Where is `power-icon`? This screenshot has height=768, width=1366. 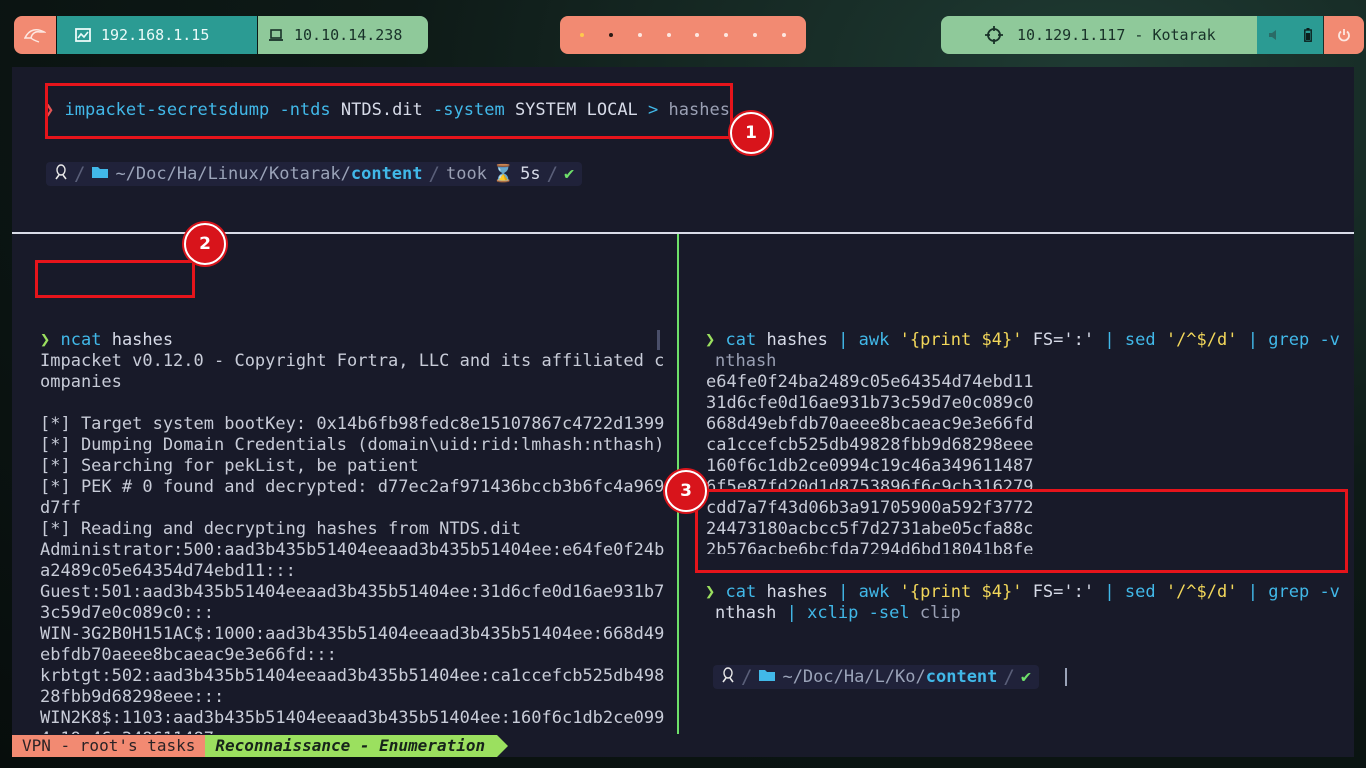 power-icon is located at coordinates (1344, 35).